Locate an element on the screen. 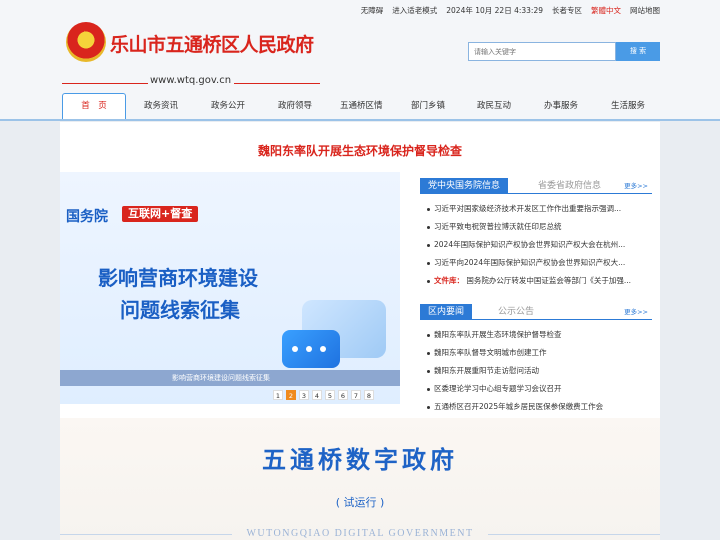 The width and height of the screenshot is (720, 540). digital-gov-title: 五通桥数字政府 is located at coordinates (360, 460).